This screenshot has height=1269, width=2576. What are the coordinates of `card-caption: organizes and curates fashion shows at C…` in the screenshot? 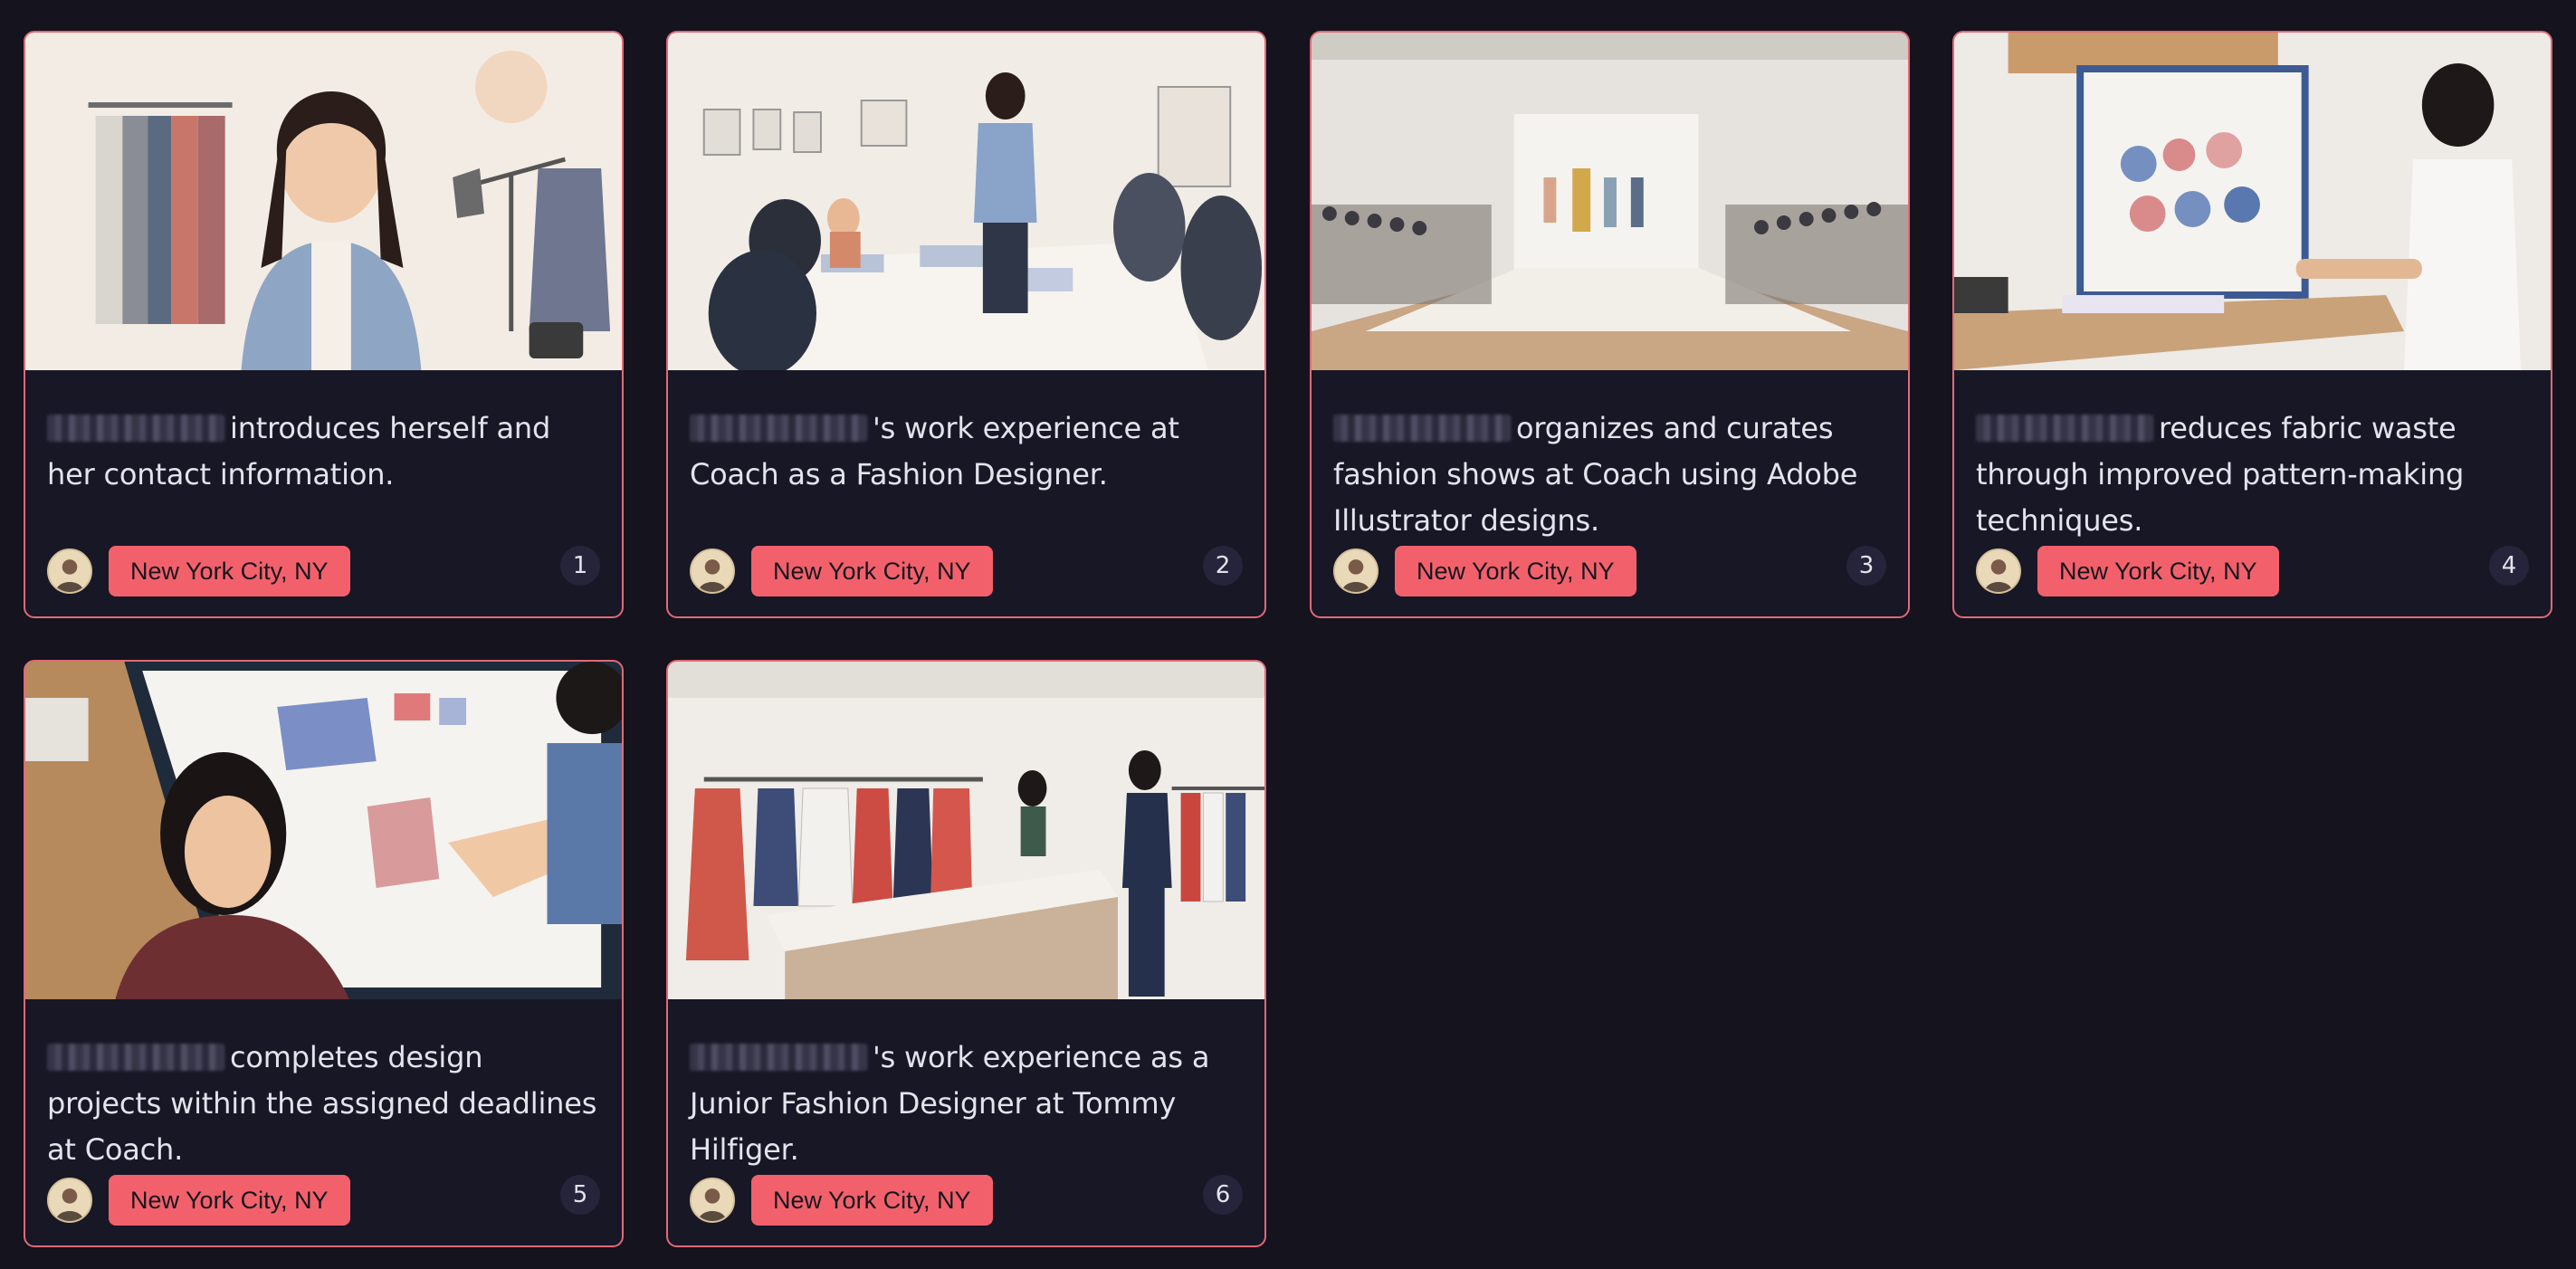 It's located at (1611, 475).